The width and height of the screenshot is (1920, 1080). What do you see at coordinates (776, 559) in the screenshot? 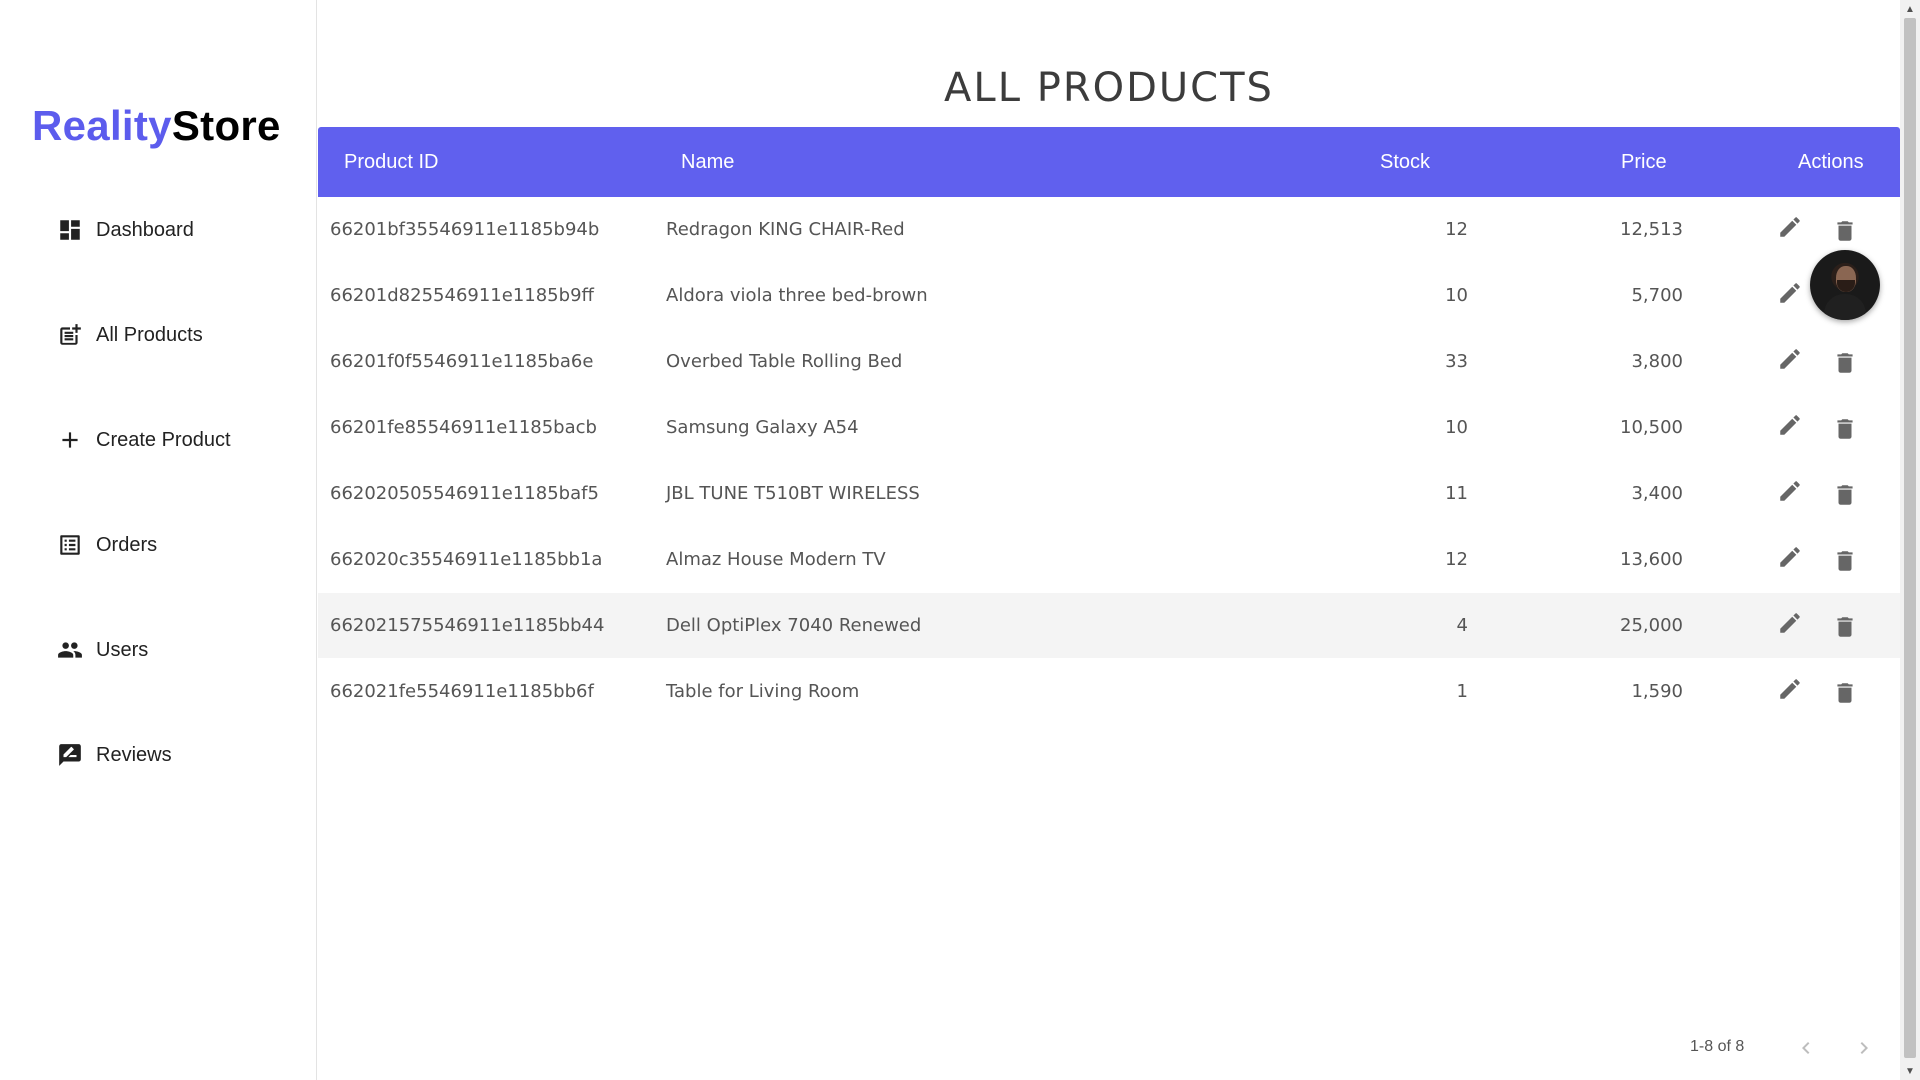
I see `cell-name: Almaz House Modern TV` at bounding box center [776, 559].